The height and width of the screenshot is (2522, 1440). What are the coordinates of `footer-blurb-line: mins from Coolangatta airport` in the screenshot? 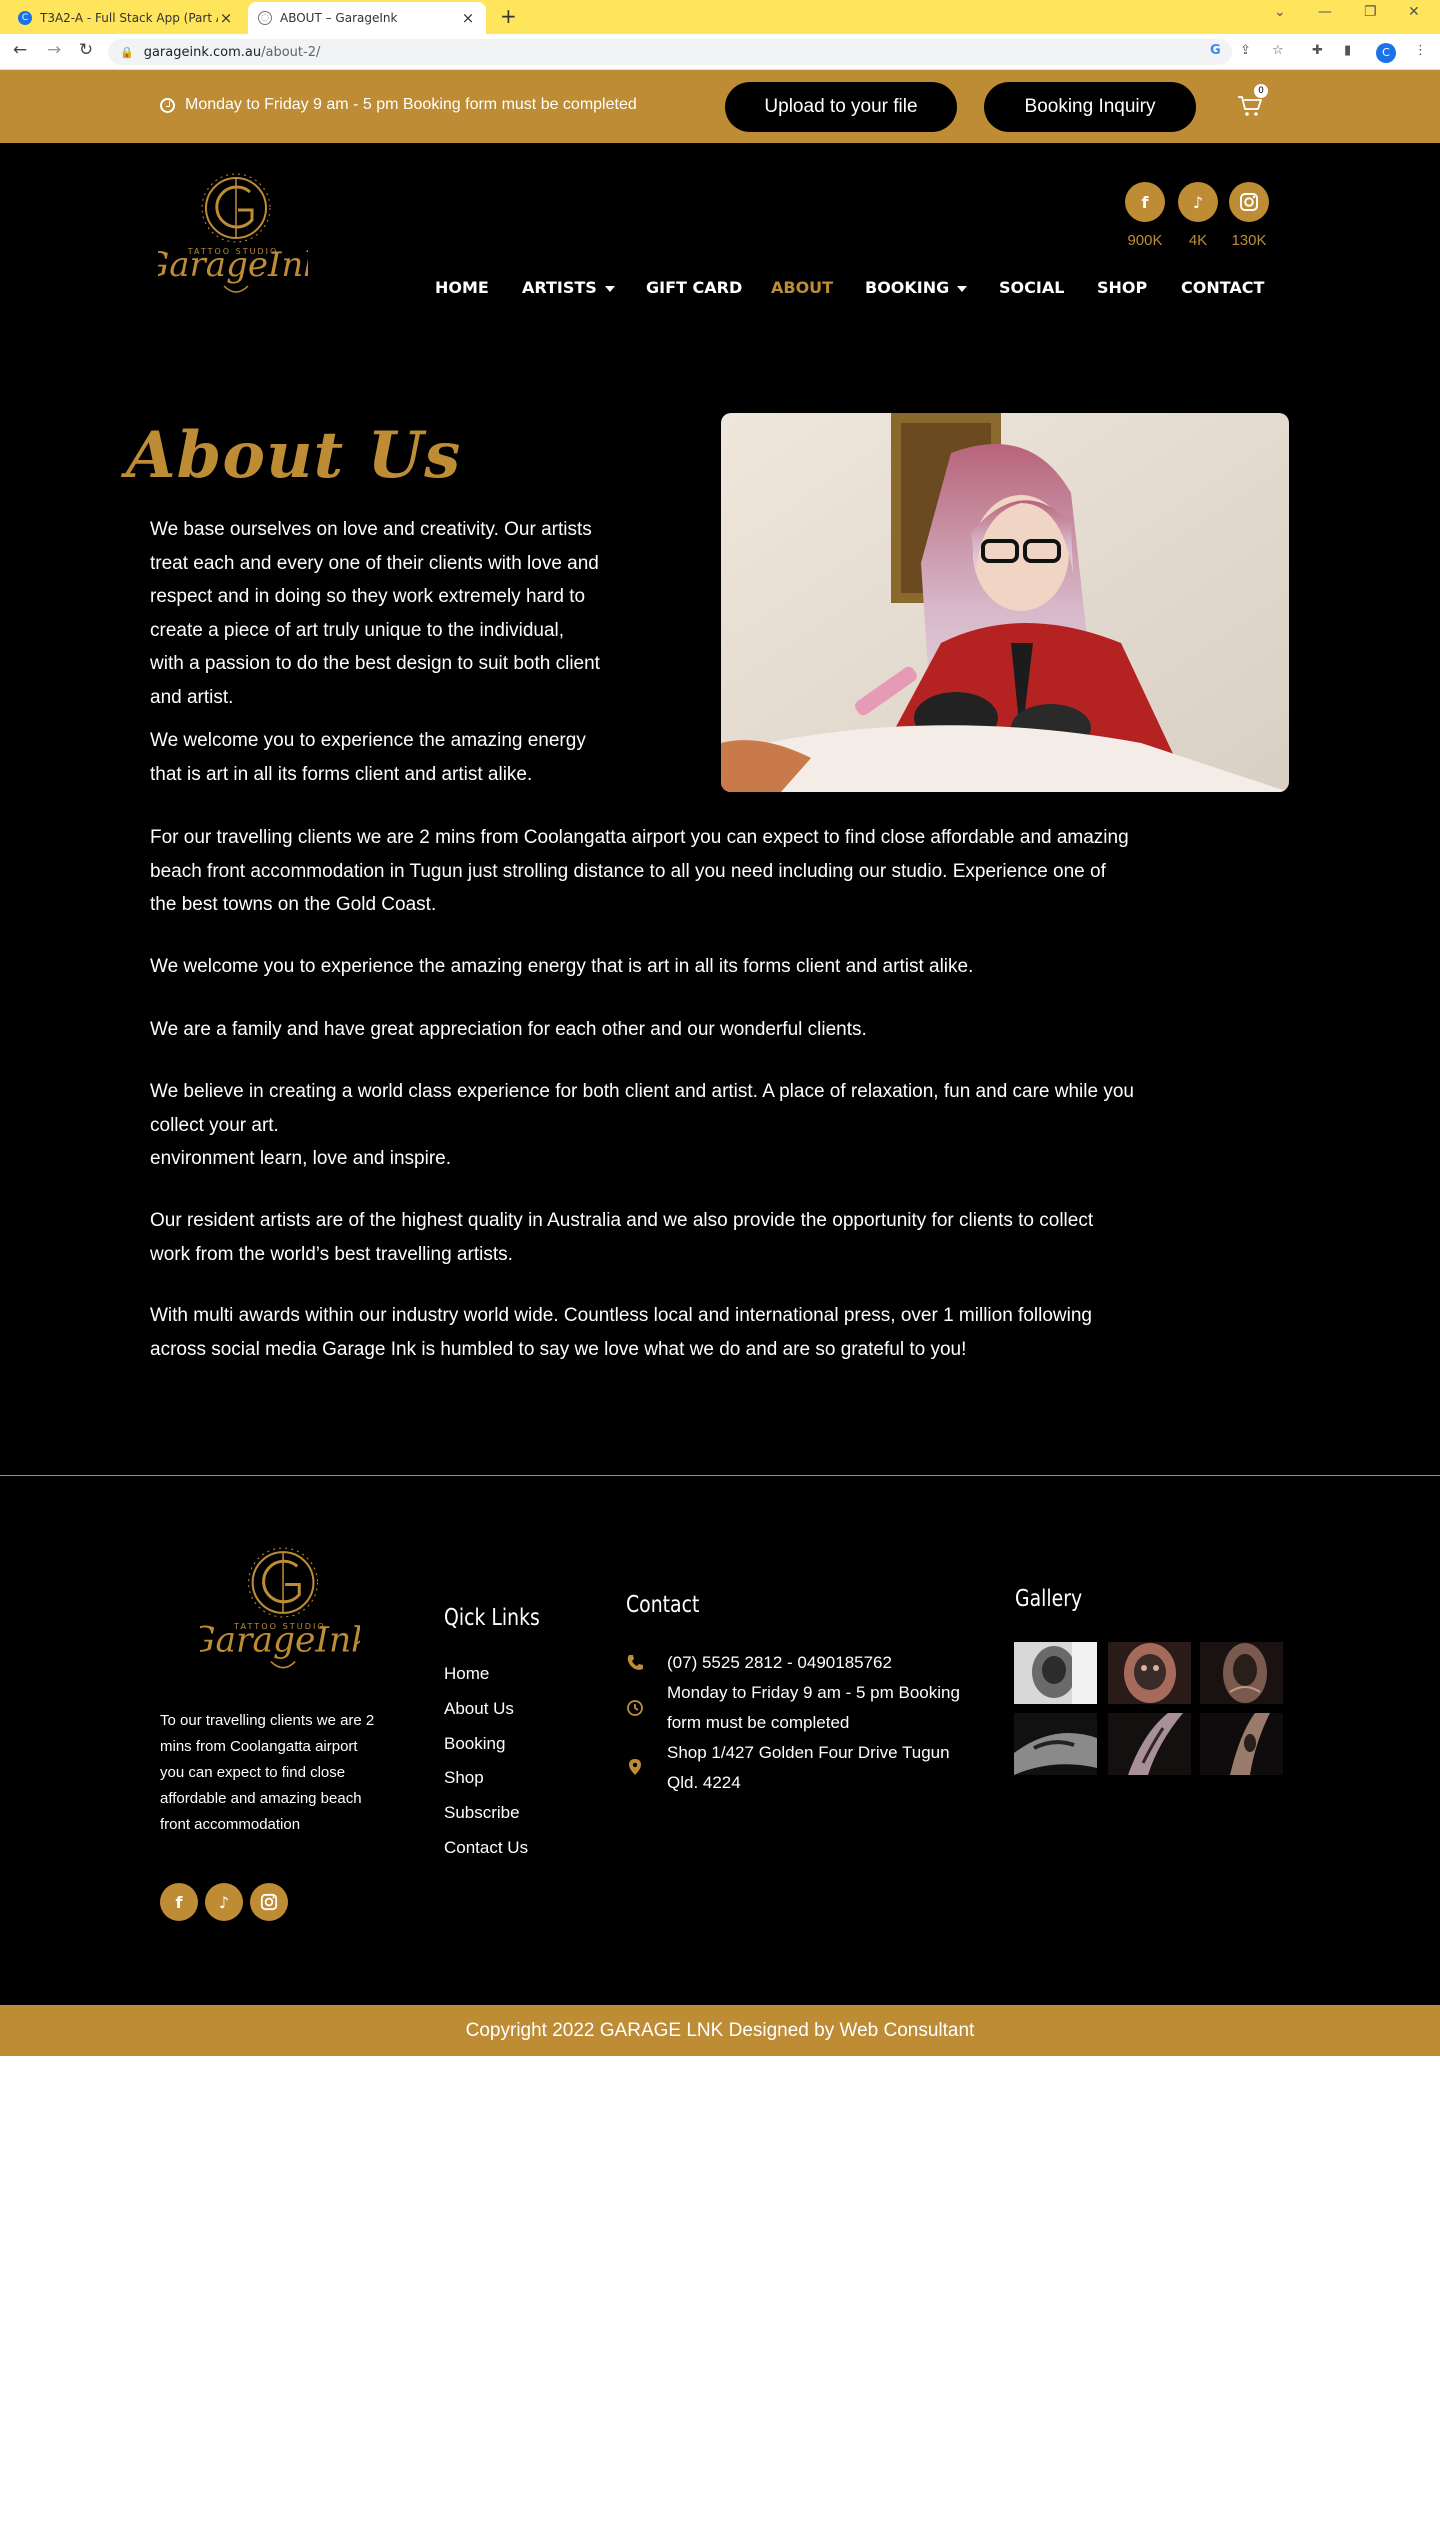 It's located at (259, 1746).